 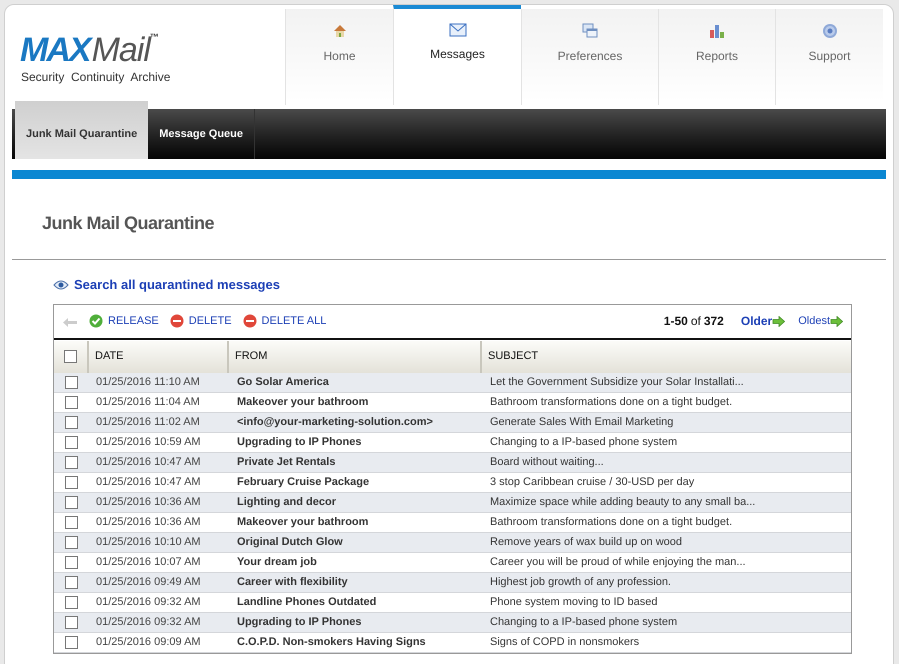 I want to click on oldest-link: Oldest, so click(x=814, y=321).